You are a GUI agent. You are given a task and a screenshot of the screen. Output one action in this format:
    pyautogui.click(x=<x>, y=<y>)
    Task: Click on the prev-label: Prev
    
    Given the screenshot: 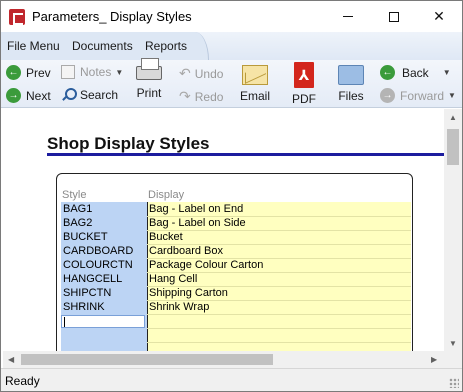 What is the action you would take?
    pyautogui.click(x=38, y=72)
    